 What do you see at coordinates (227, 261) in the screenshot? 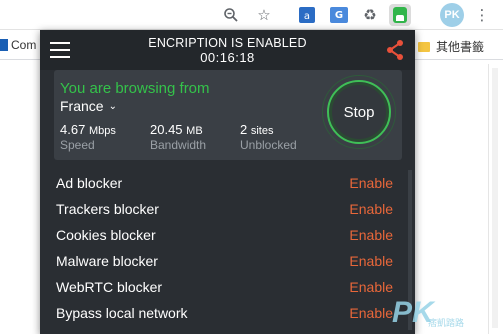
I see `feature-row-malware-blocker: Malware blocker Enable` at bounding box center [227, 261].